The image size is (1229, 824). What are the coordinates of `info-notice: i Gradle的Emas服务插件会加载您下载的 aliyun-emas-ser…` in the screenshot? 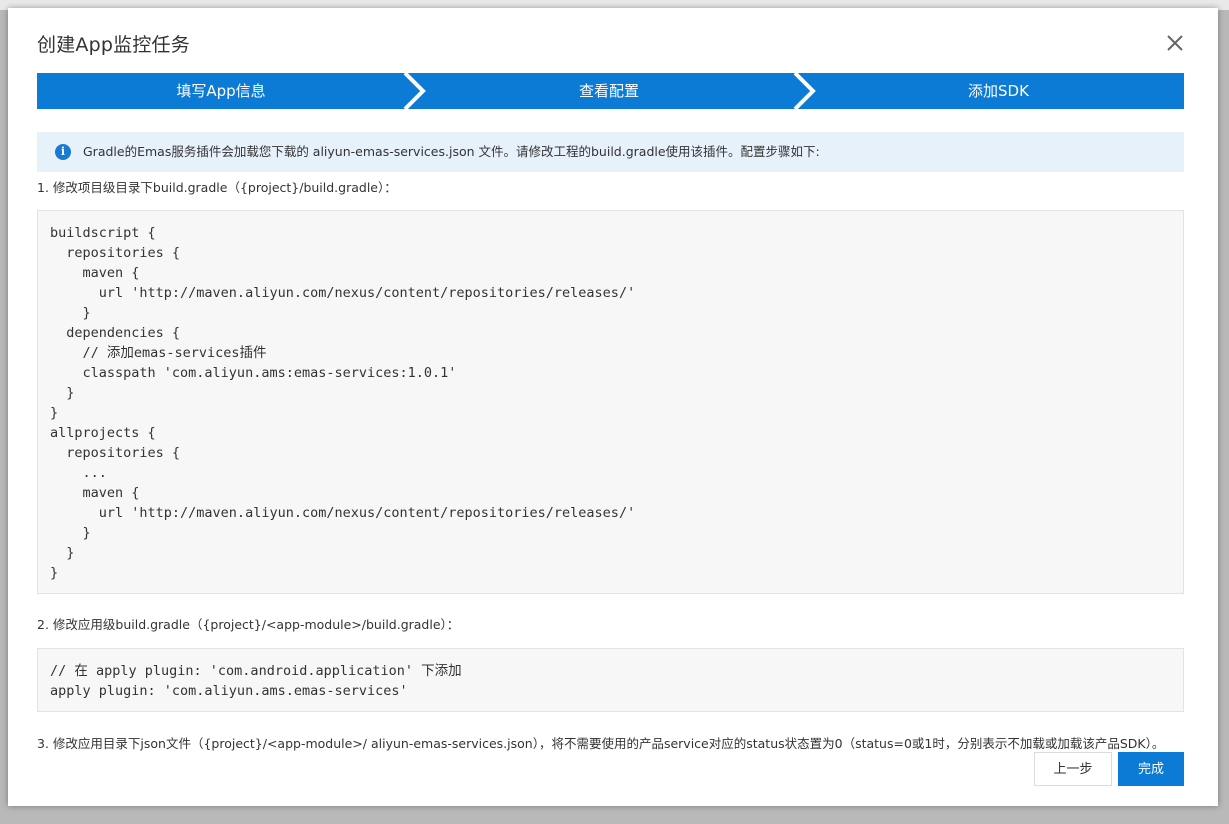 It's located at (610, 152).